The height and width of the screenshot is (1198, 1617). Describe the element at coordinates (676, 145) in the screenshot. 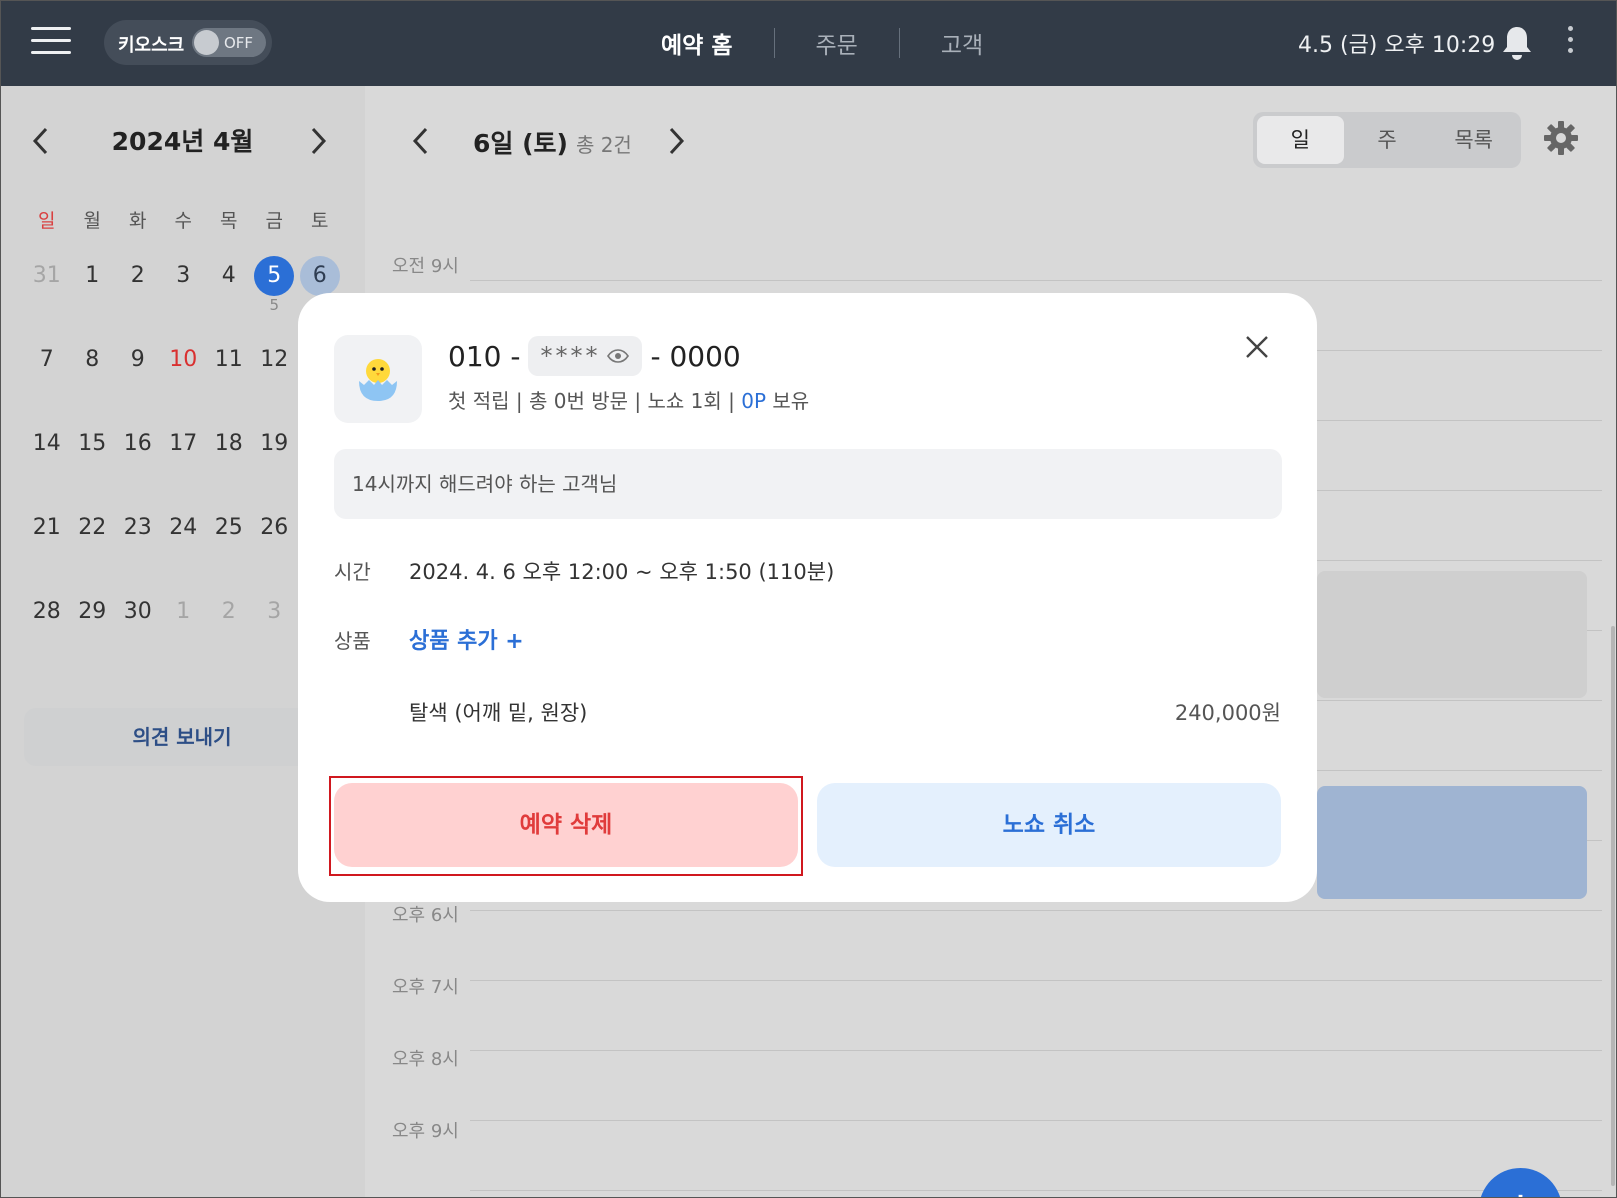

I see `next-day-button` at that location.